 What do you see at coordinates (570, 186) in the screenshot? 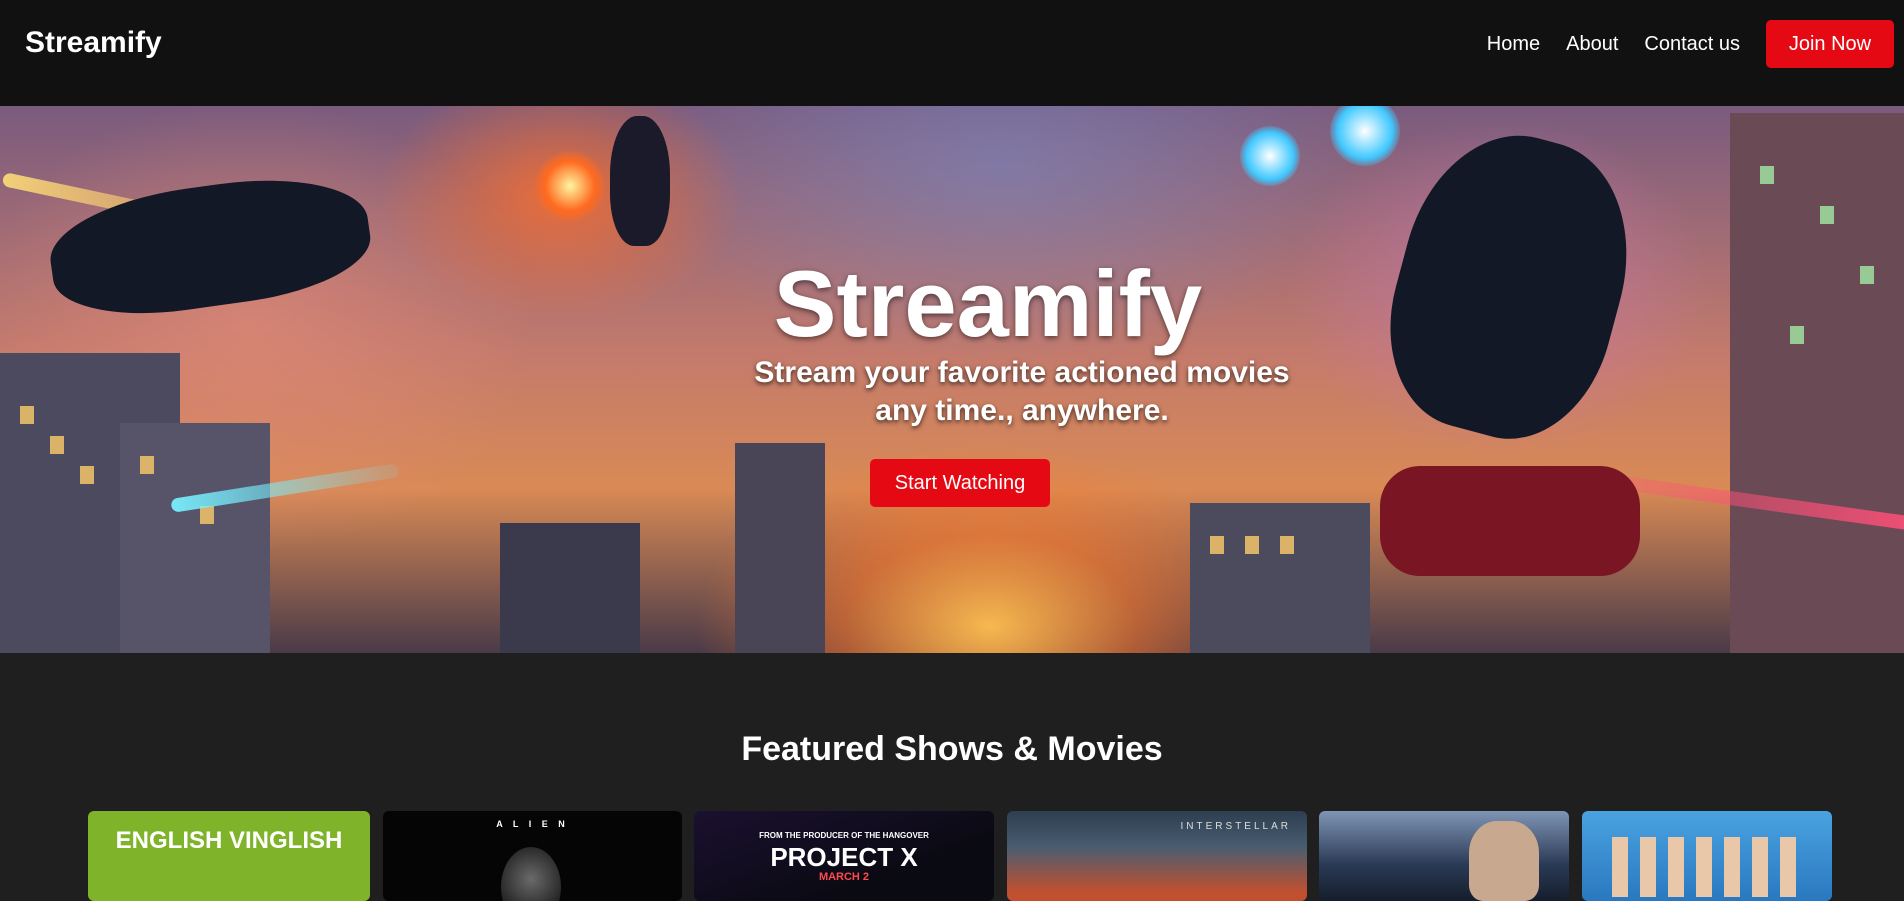
I see `fireball-orb` at bounding box center [570, 186].